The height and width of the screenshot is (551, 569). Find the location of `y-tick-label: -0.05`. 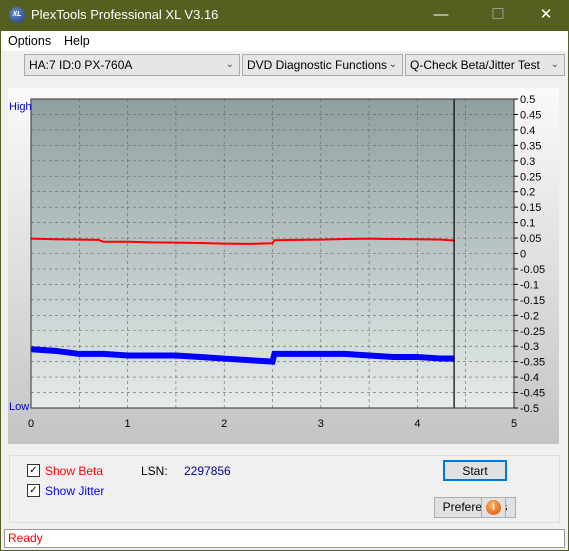

y-tick-label: -0.05 is located at coordinates (532, 270).